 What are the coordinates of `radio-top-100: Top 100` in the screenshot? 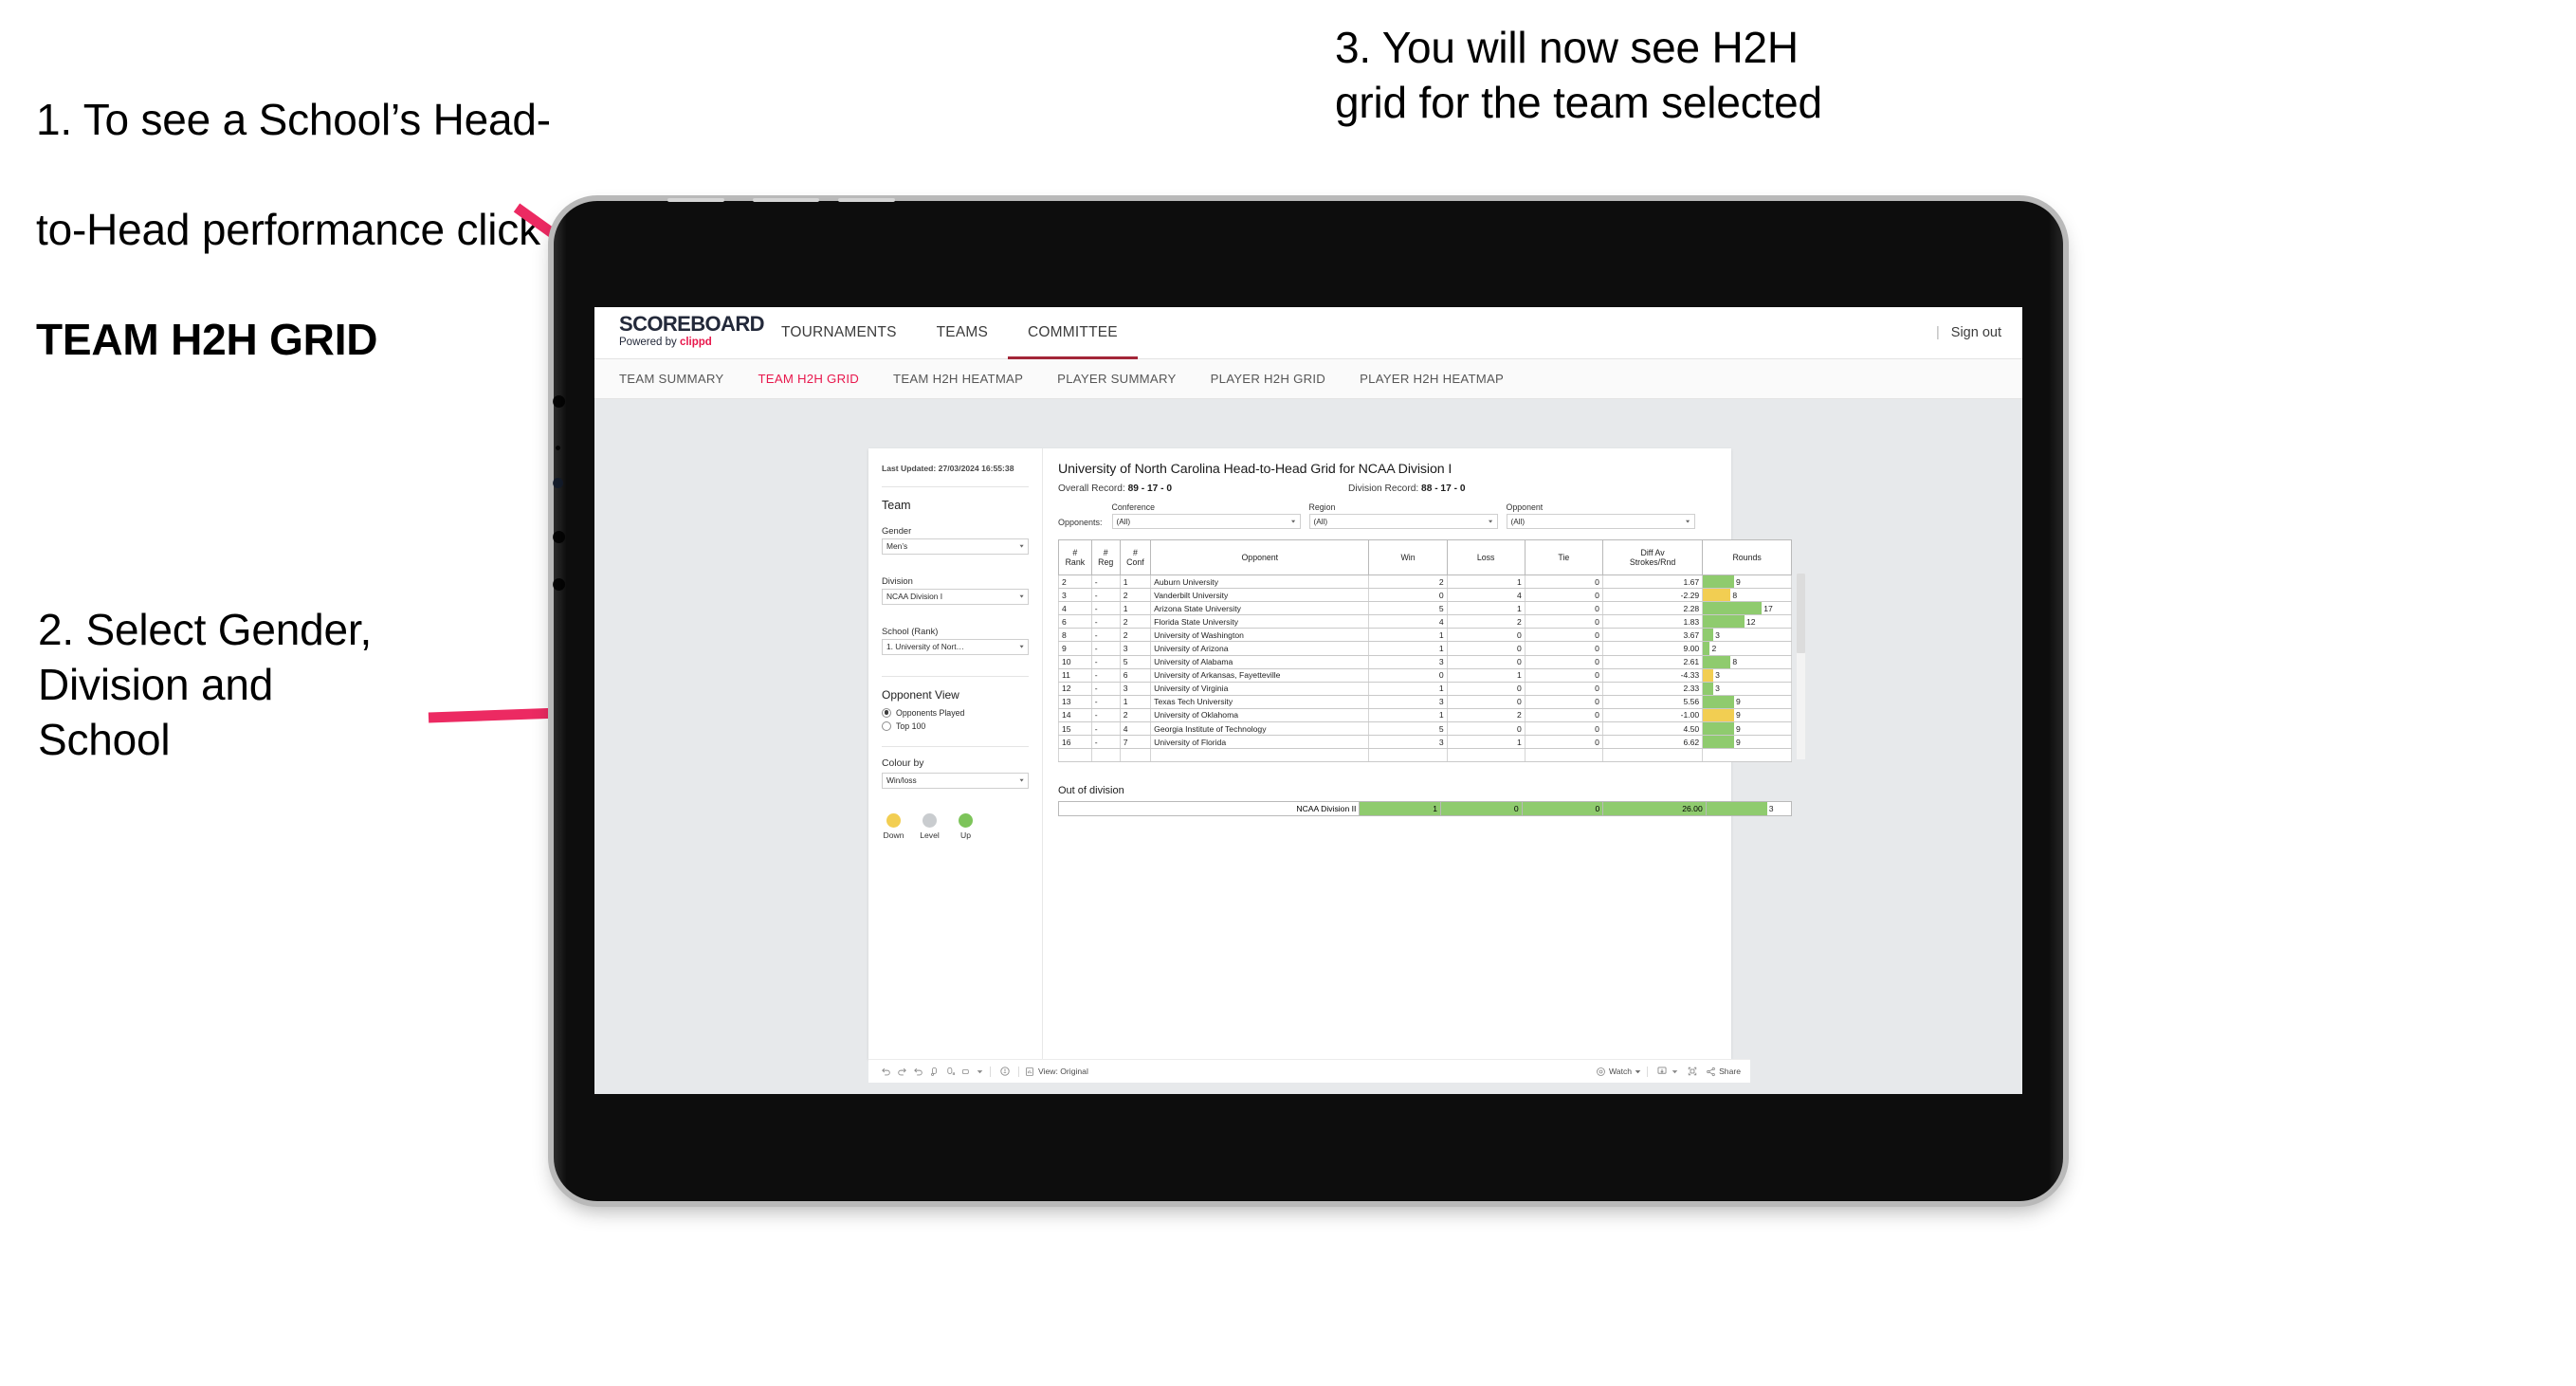 It's located at (955, 725).